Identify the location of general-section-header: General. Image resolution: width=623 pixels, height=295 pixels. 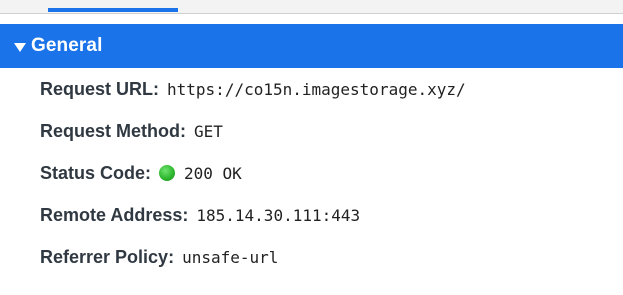
(311, 46).